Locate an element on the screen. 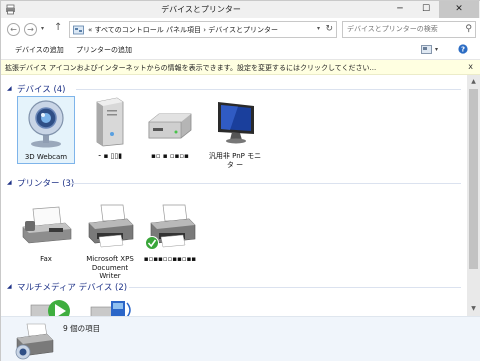  search-input is located at coordinates (402, 29).